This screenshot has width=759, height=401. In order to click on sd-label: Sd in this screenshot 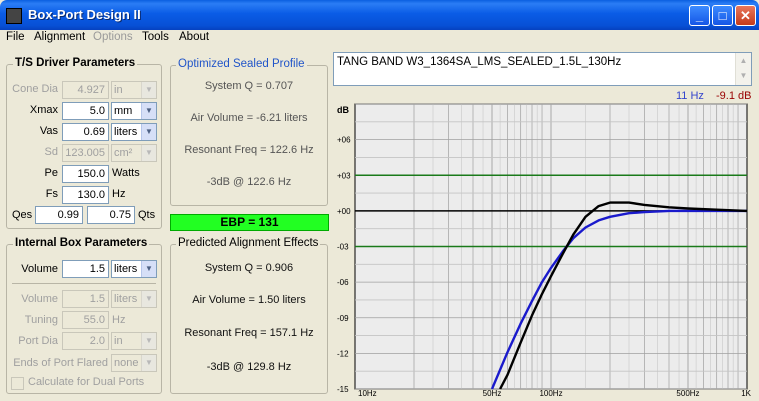, I will do `click(51, 152)`.